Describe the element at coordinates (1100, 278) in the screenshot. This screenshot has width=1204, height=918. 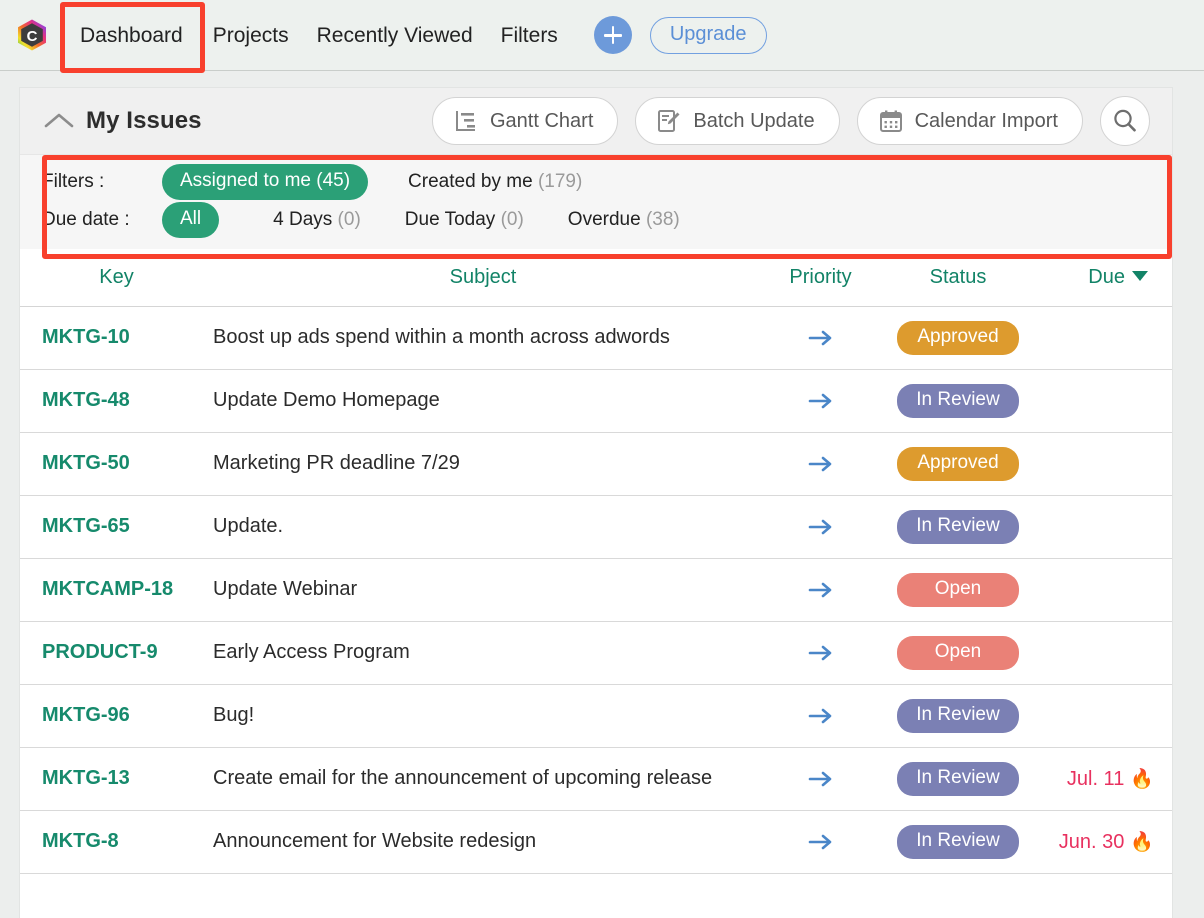
I see `column-header-due: Due` at that location.